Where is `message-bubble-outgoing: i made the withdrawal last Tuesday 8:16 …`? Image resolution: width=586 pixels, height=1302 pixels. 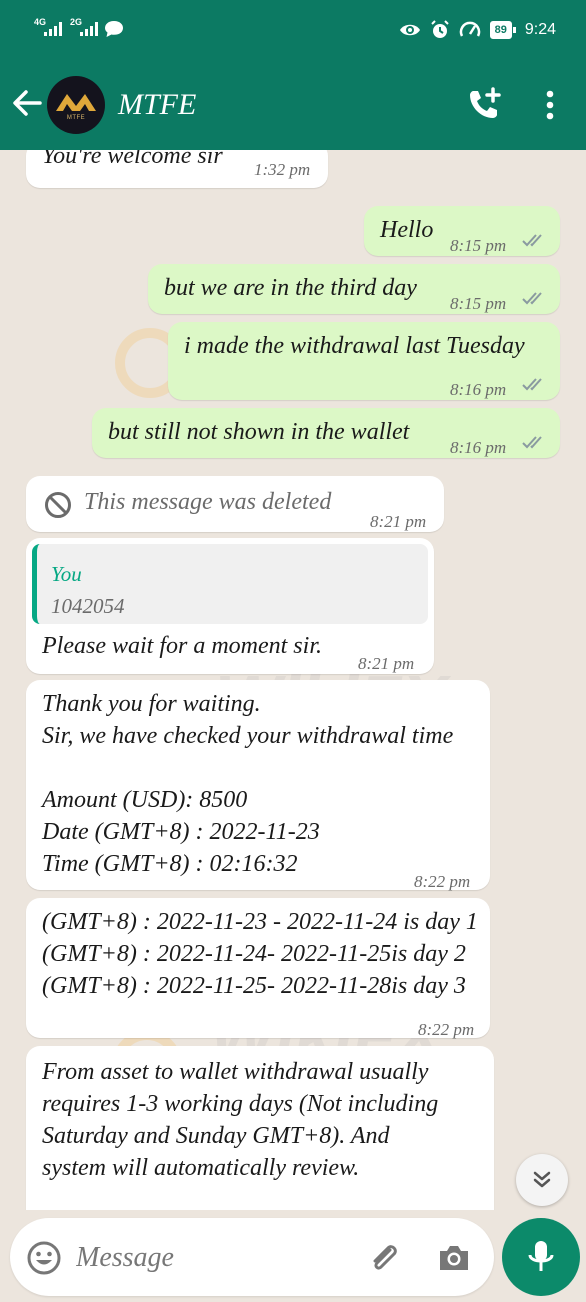
message-bubble-outgoing: i made the withdrawal last Tuesday 8:16 … is located at coordinates (364, 361).